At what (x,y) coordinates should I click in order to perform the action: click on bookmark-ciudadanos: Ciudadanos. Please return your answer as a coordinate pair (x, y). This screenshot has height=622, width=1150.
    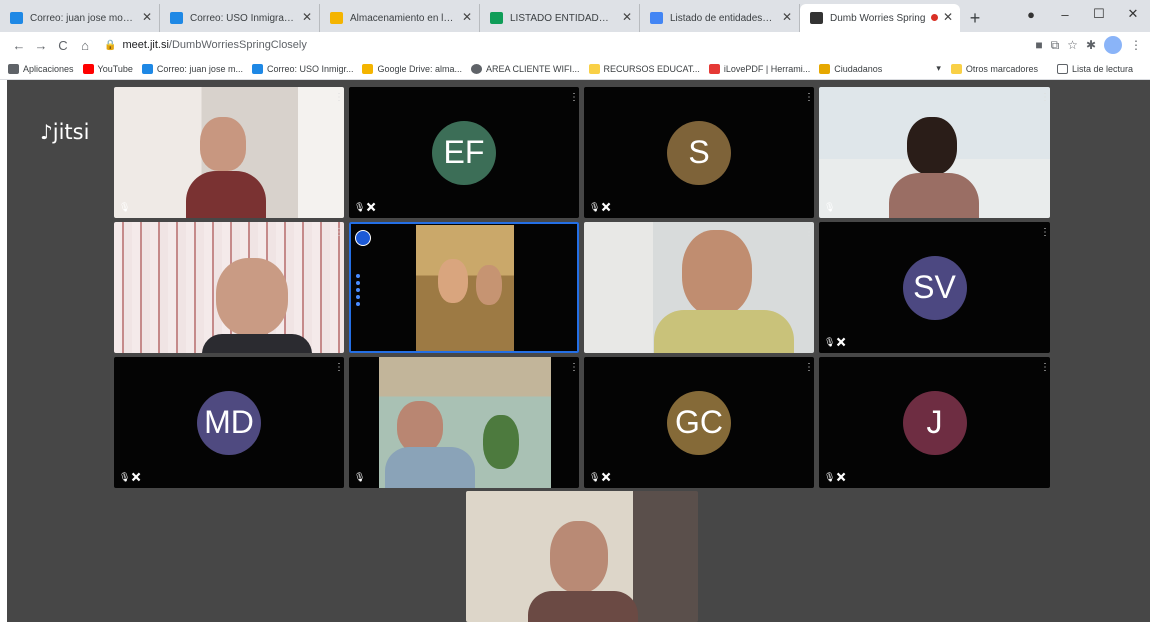
    Looking at the image, I should click on (851, 68).